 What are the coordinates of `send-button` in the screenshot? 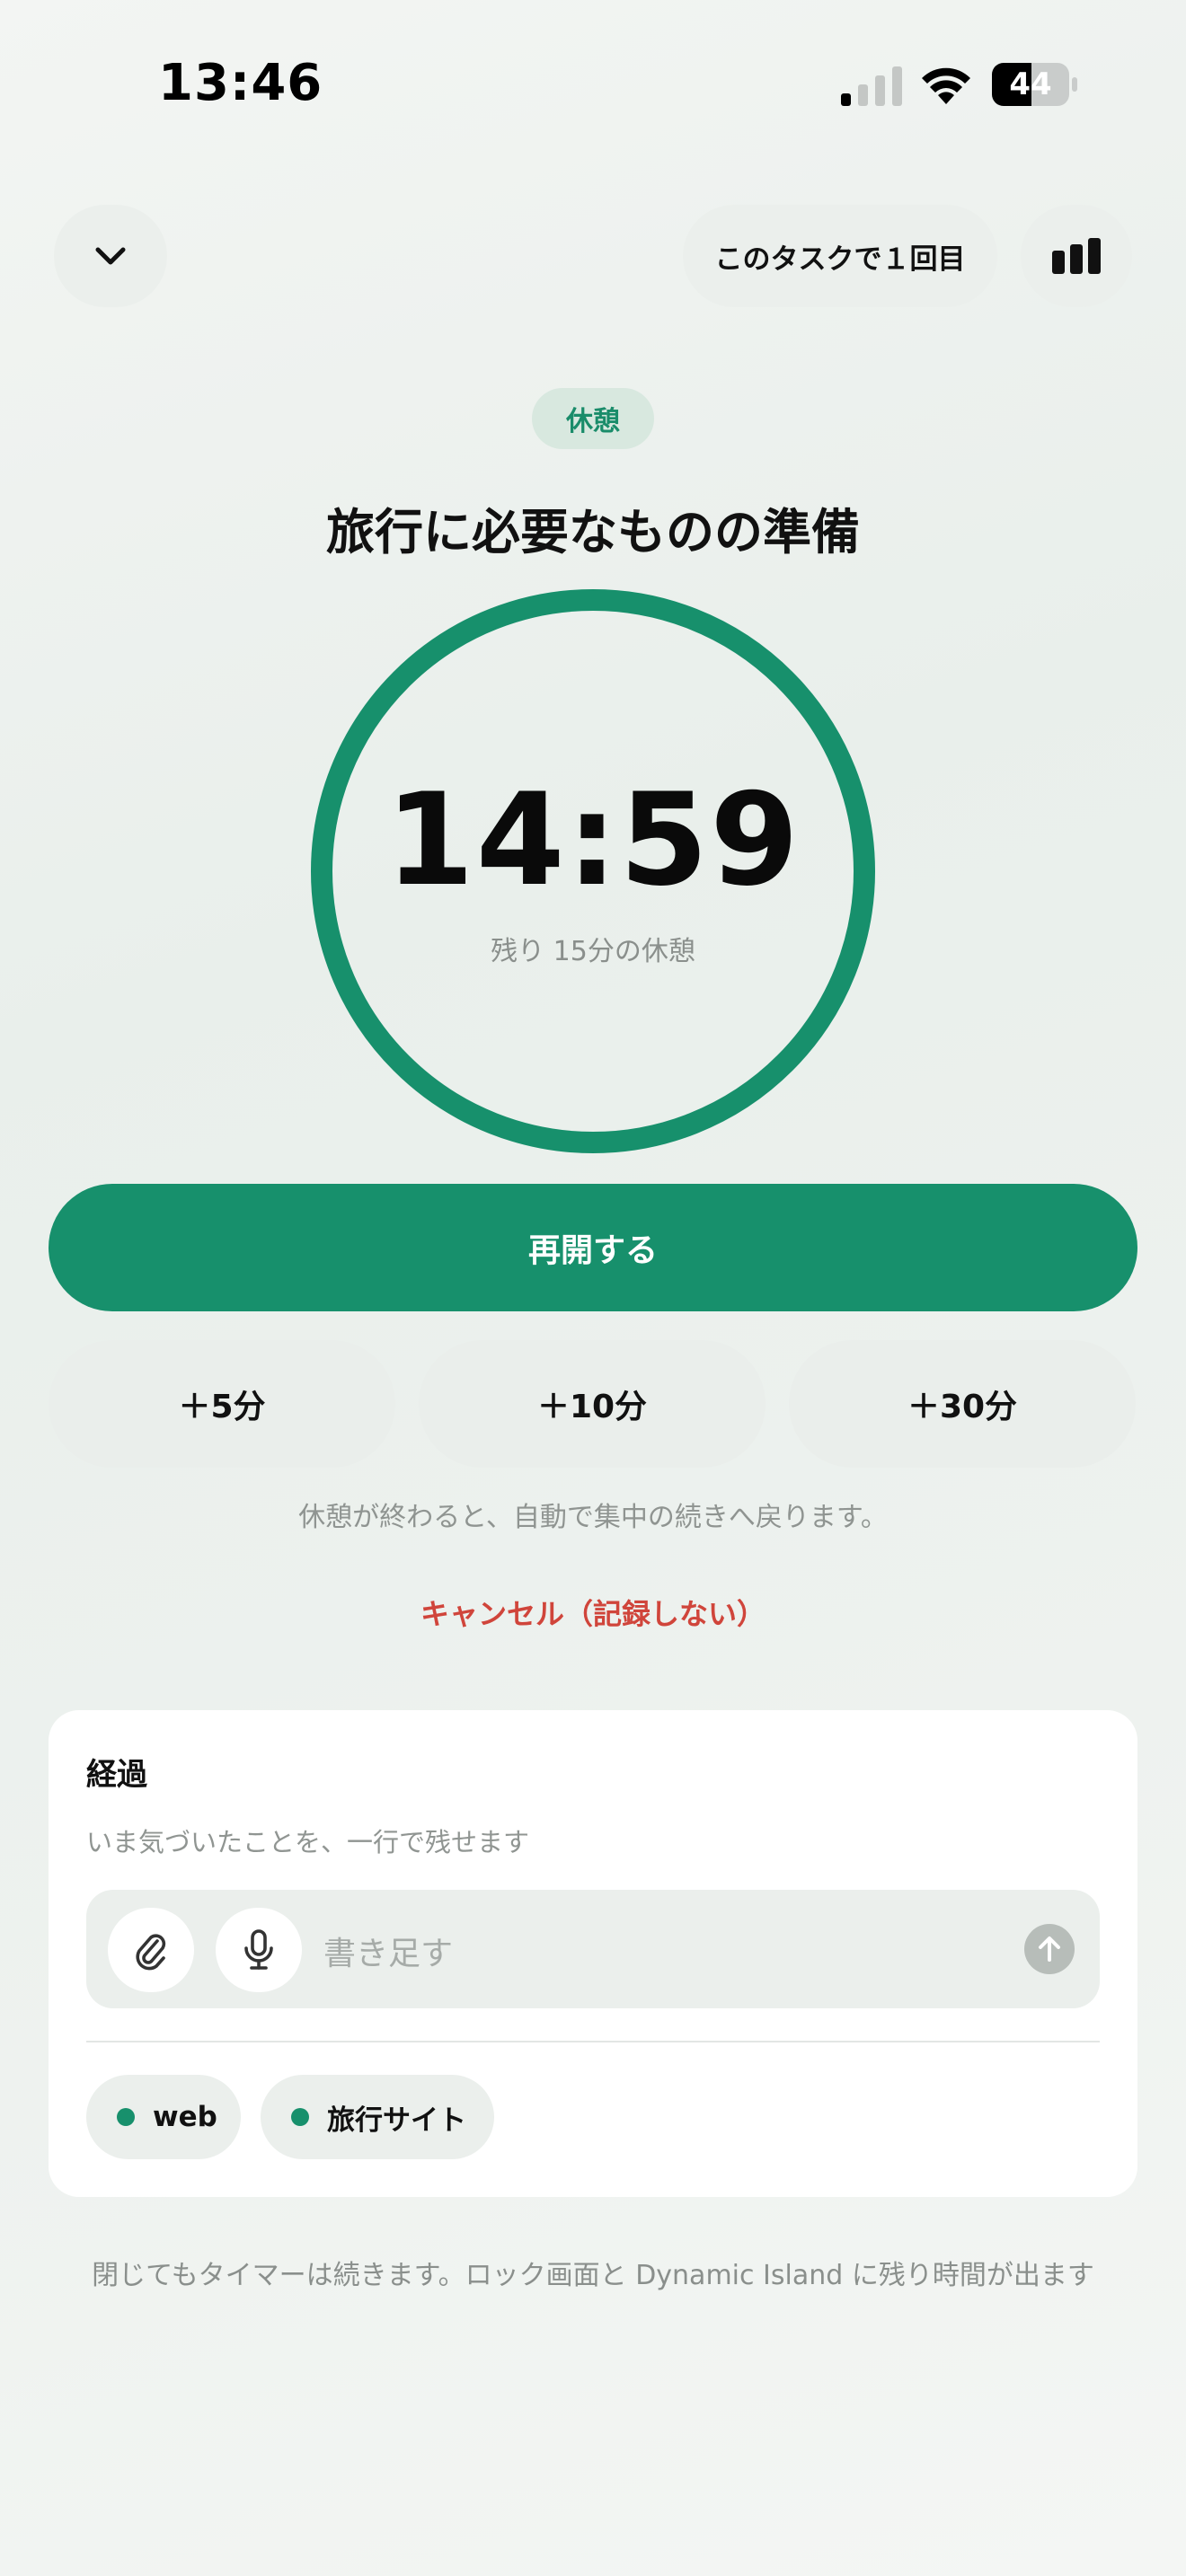 It's located at (1049, 1949).